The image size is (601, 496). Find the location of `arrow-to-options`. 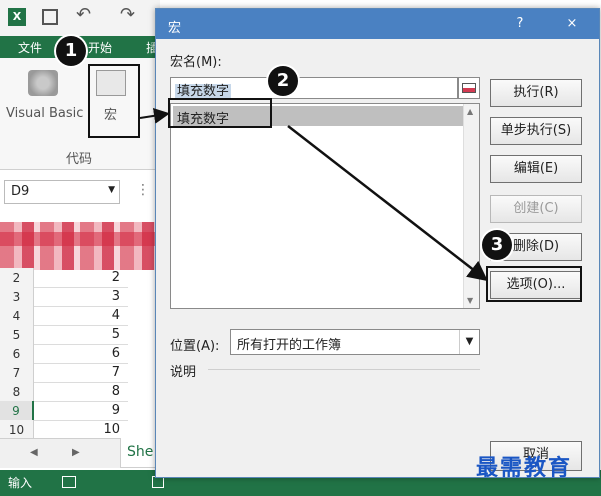

arrow-to-options is located at coordinates (387, 203).